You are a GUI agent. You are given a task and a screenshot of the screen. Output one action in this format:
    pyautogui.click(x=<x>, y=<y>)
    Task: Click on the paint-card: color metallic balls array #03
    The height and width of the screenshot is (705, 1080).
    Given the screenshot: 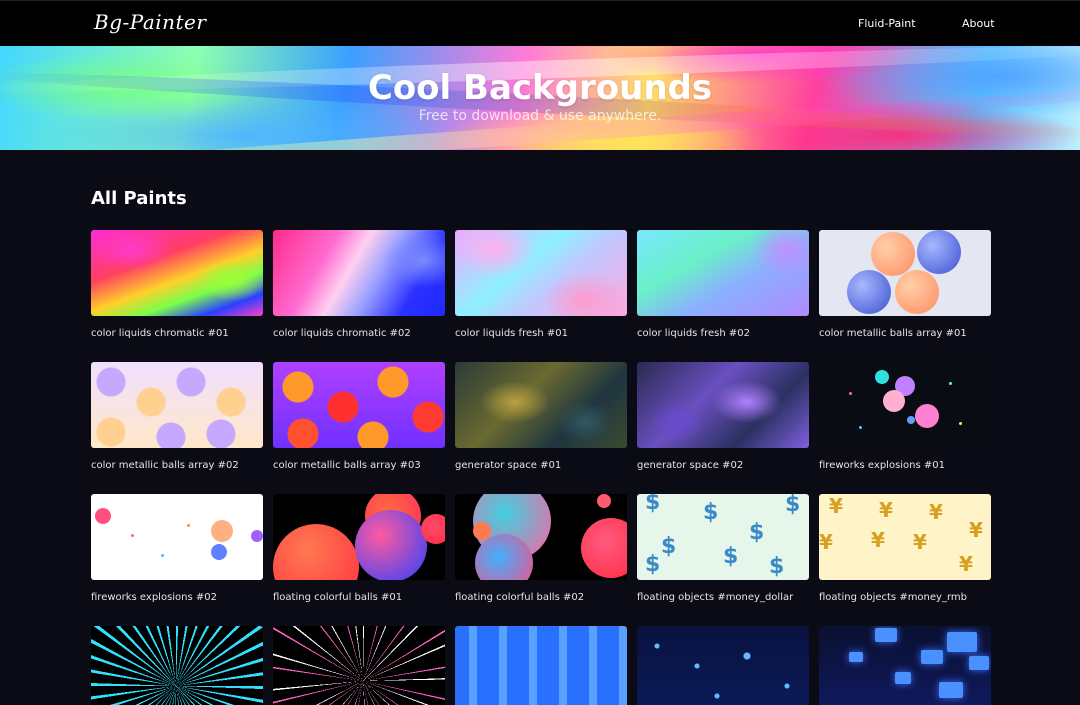 What is the action you would take?
    pyautogui.click(x=359, y=416)
    